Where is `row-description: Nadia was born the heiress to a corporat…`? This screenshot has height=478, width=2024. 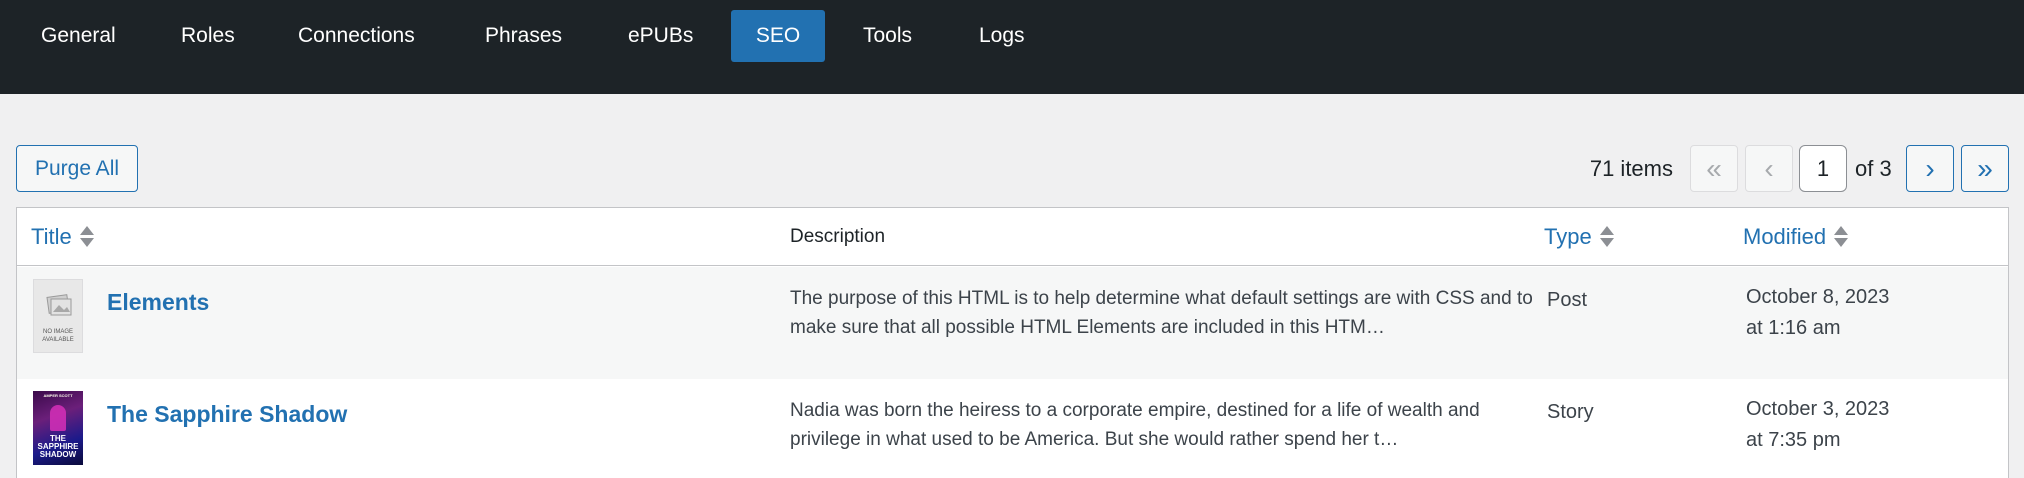 row-description: Nadia was born the heiress to a corporat… is located at coordinates (1135, 425).